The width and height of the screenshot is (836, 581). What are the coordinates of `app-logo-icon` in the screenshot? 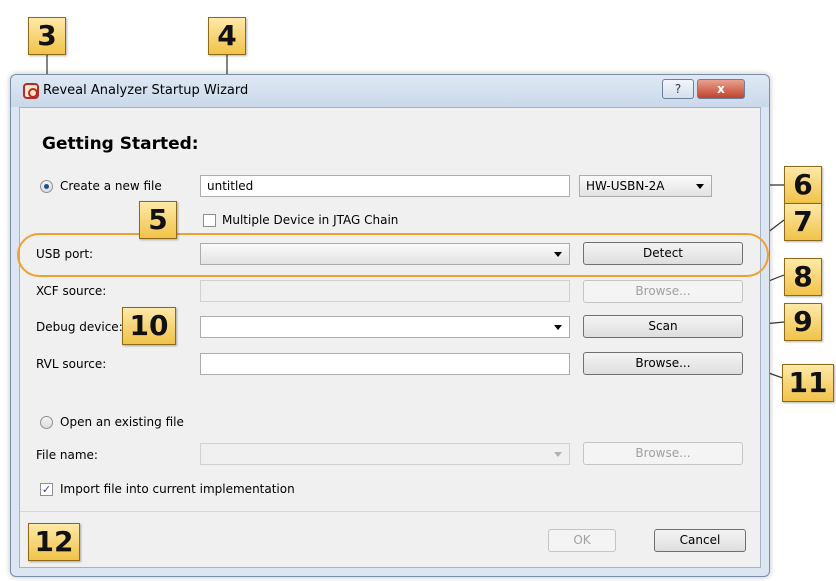 It's located at (31, 91).